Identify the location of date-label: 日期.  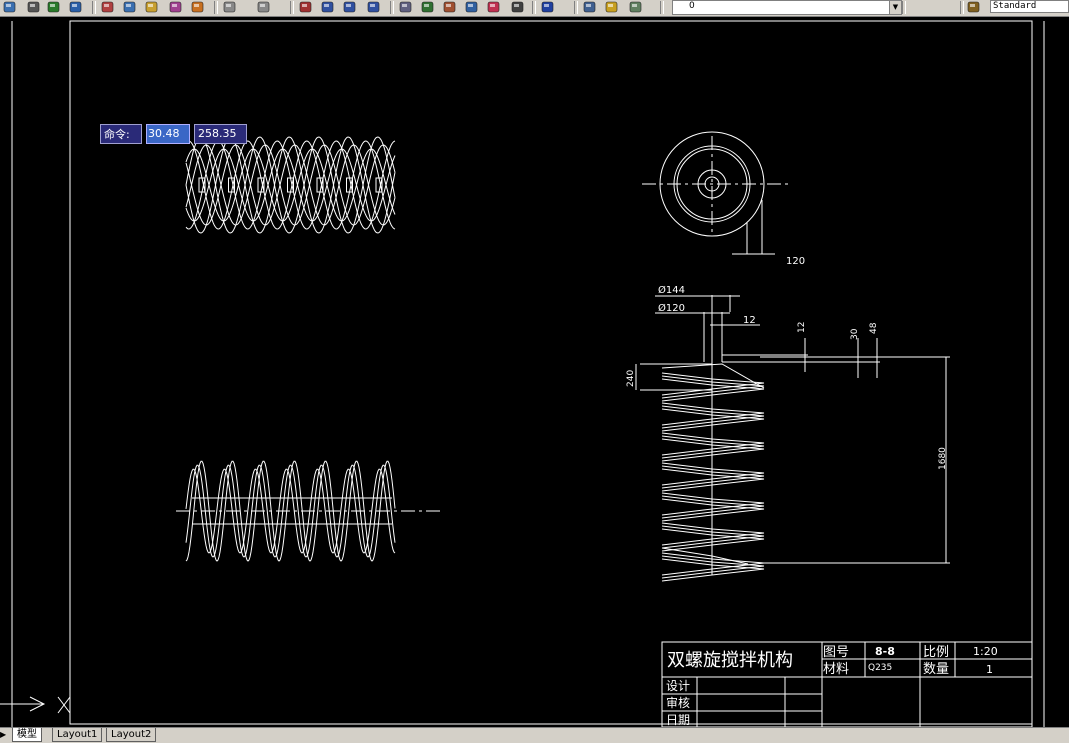
(678, 720).